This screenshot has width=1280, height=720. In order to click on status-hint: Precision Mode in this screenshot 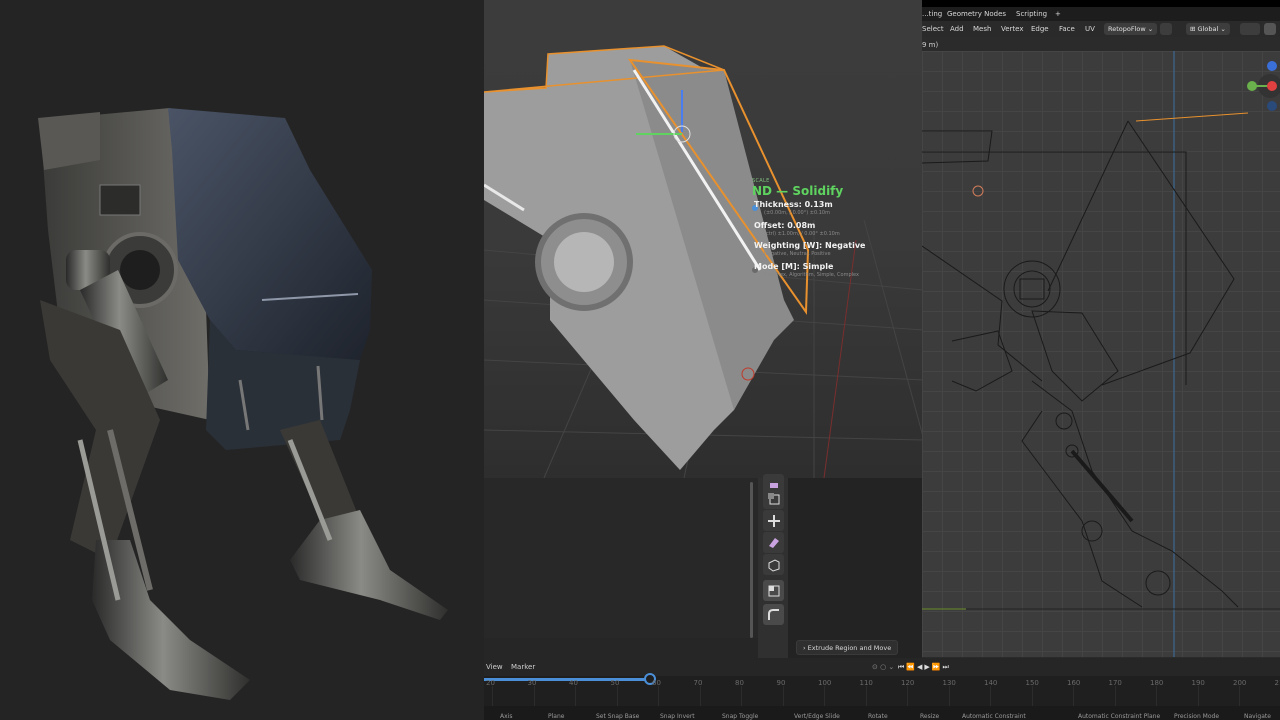, I will do `click(1197, 716)`.